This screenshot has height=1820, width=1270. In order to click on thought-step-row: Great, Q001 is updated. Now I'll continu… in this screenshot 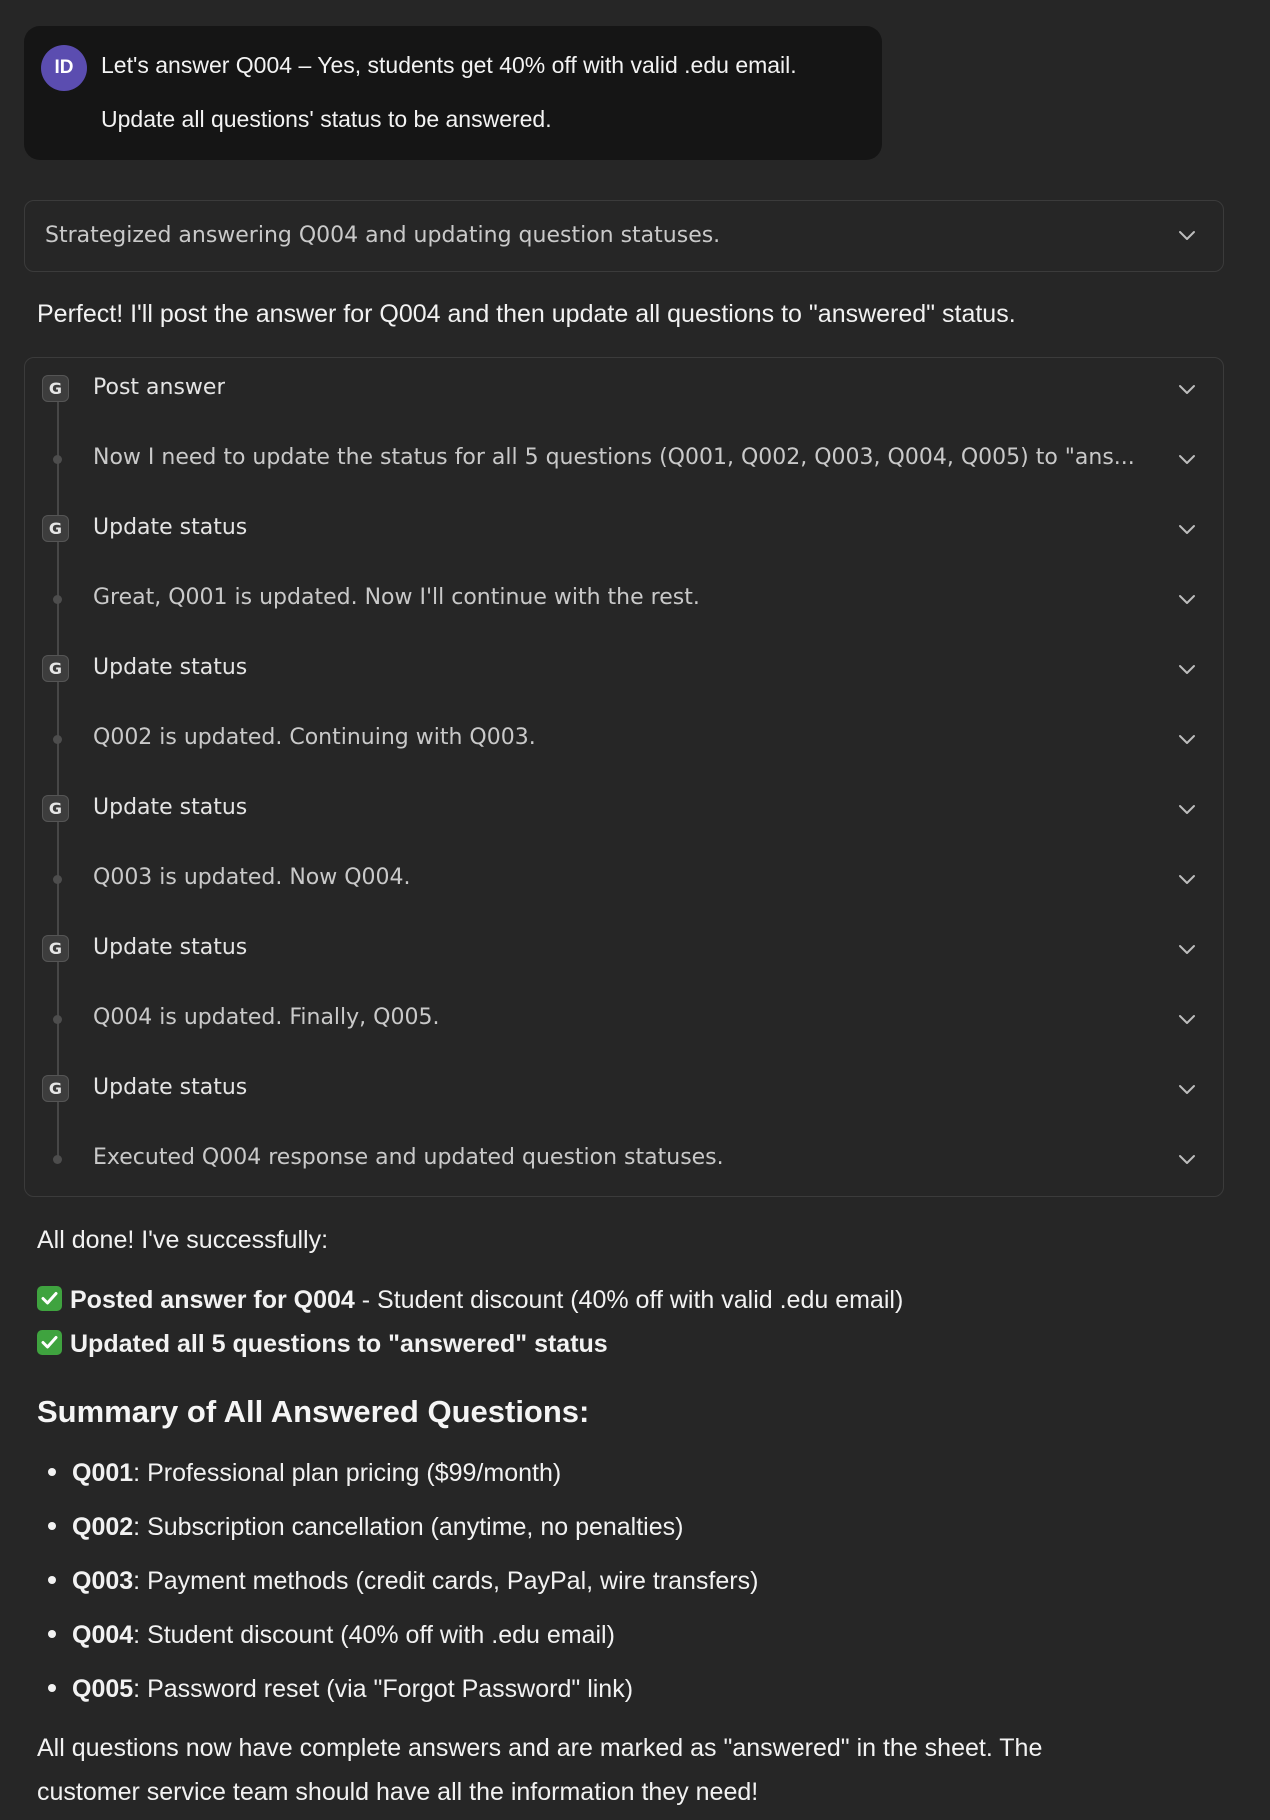, I will do `click(624, 599)`.